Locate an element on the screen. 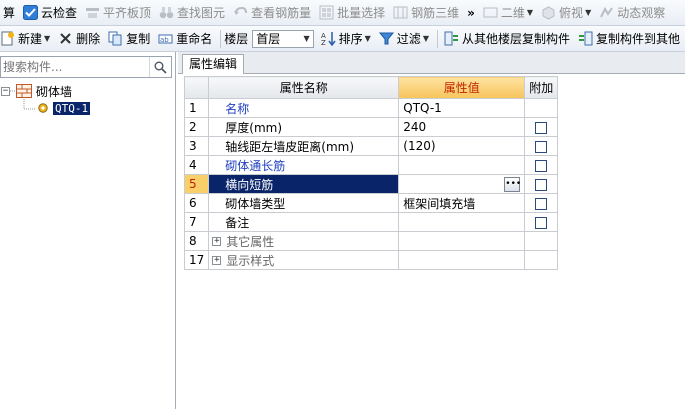 This screenshot has height=409, width=685. toolbar-overflow-button: » is located at coordinates (471, 13).